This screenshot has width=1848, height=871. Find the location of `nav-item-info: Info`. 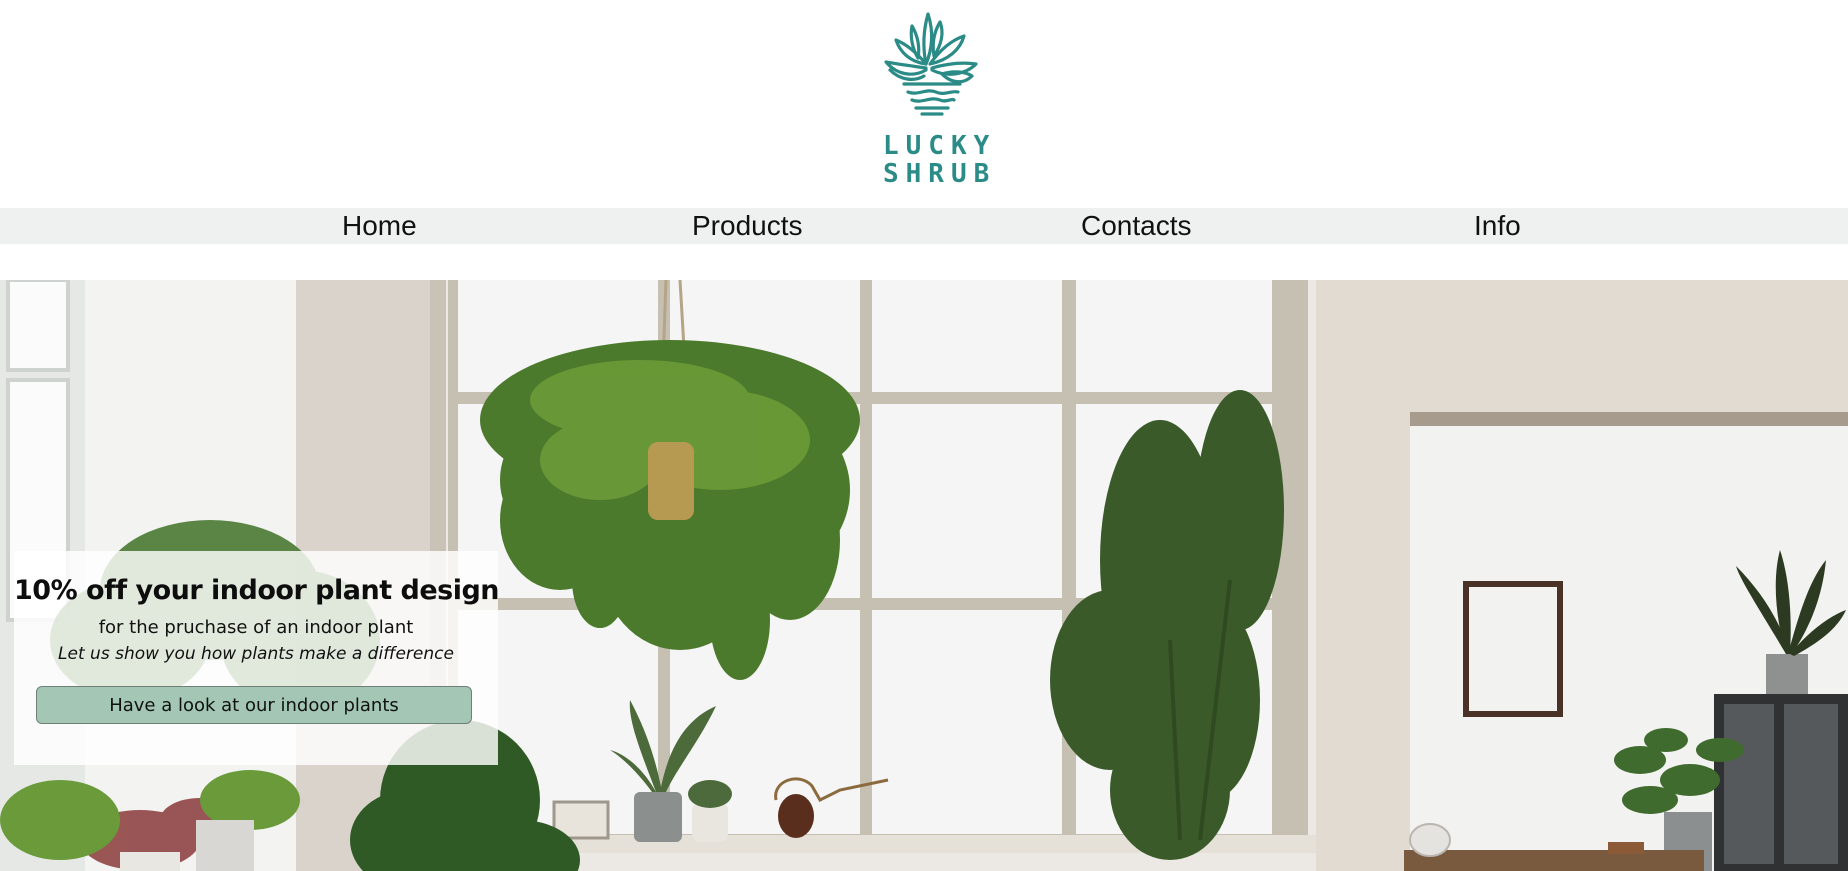

nav-item-info: Info is located at coordinates (1497, 226).